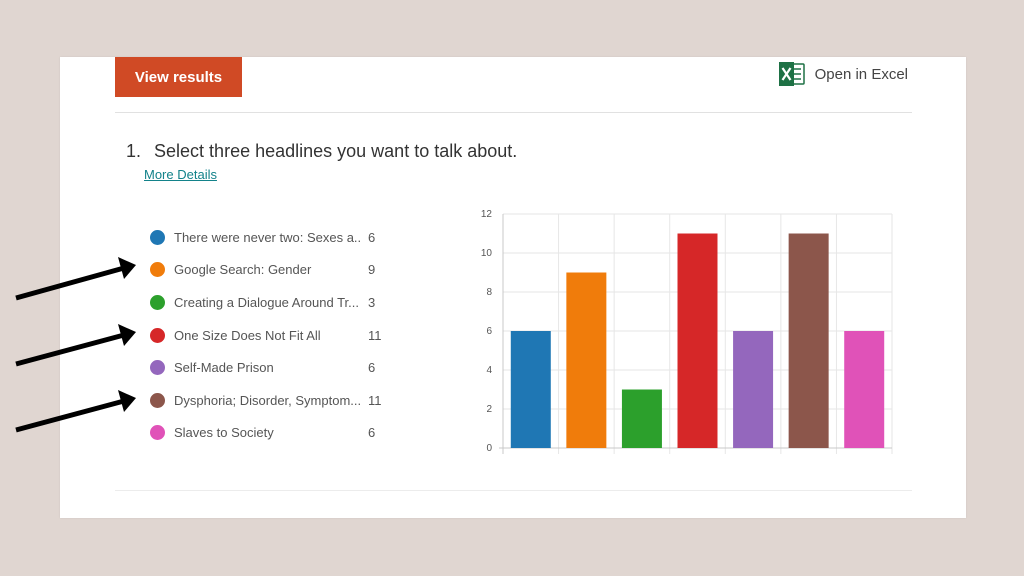  I want to click on legend-count: 9, so click(372, 270).